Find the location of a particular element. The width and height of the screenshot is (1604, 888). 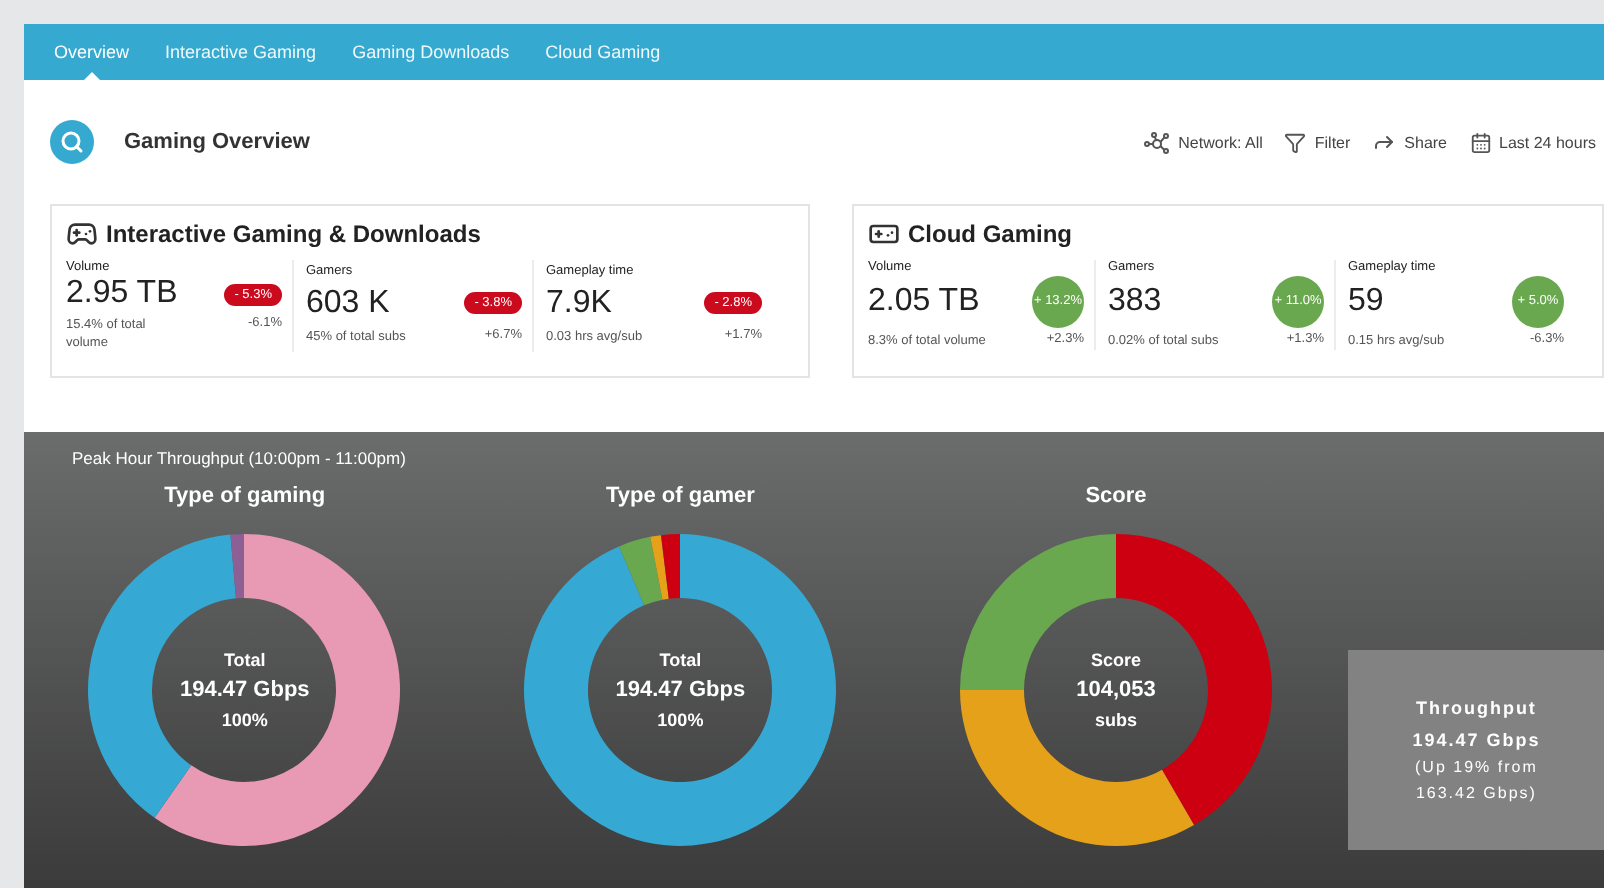

toolbar-action: Filter is located at coordinates (1317, 142).